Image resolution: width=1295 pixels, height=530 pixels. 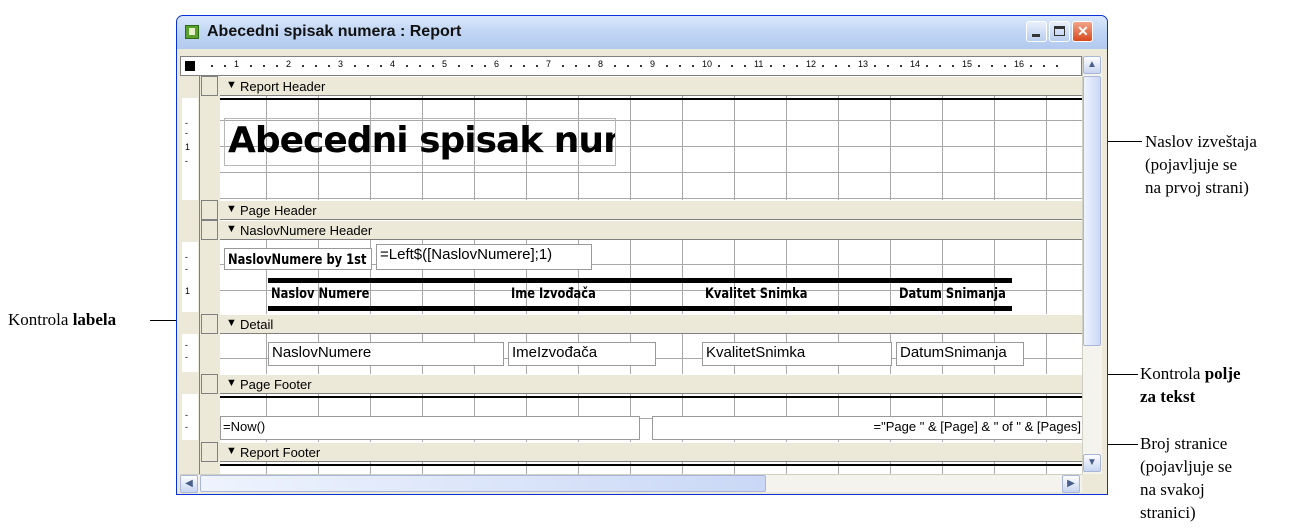 What do you see at coordinates (782, 294) in the screenshot?
I see `column-label-kvalitet: Kvalitet Snimka` at bounding box center [782, 294].